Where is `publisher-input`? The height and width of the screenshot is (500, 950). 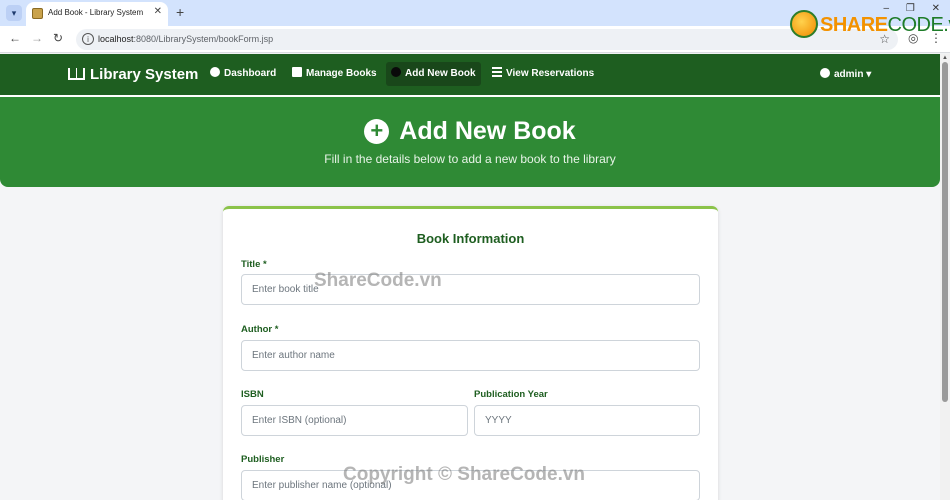 publisher-input is located at coordinates (470, 485).